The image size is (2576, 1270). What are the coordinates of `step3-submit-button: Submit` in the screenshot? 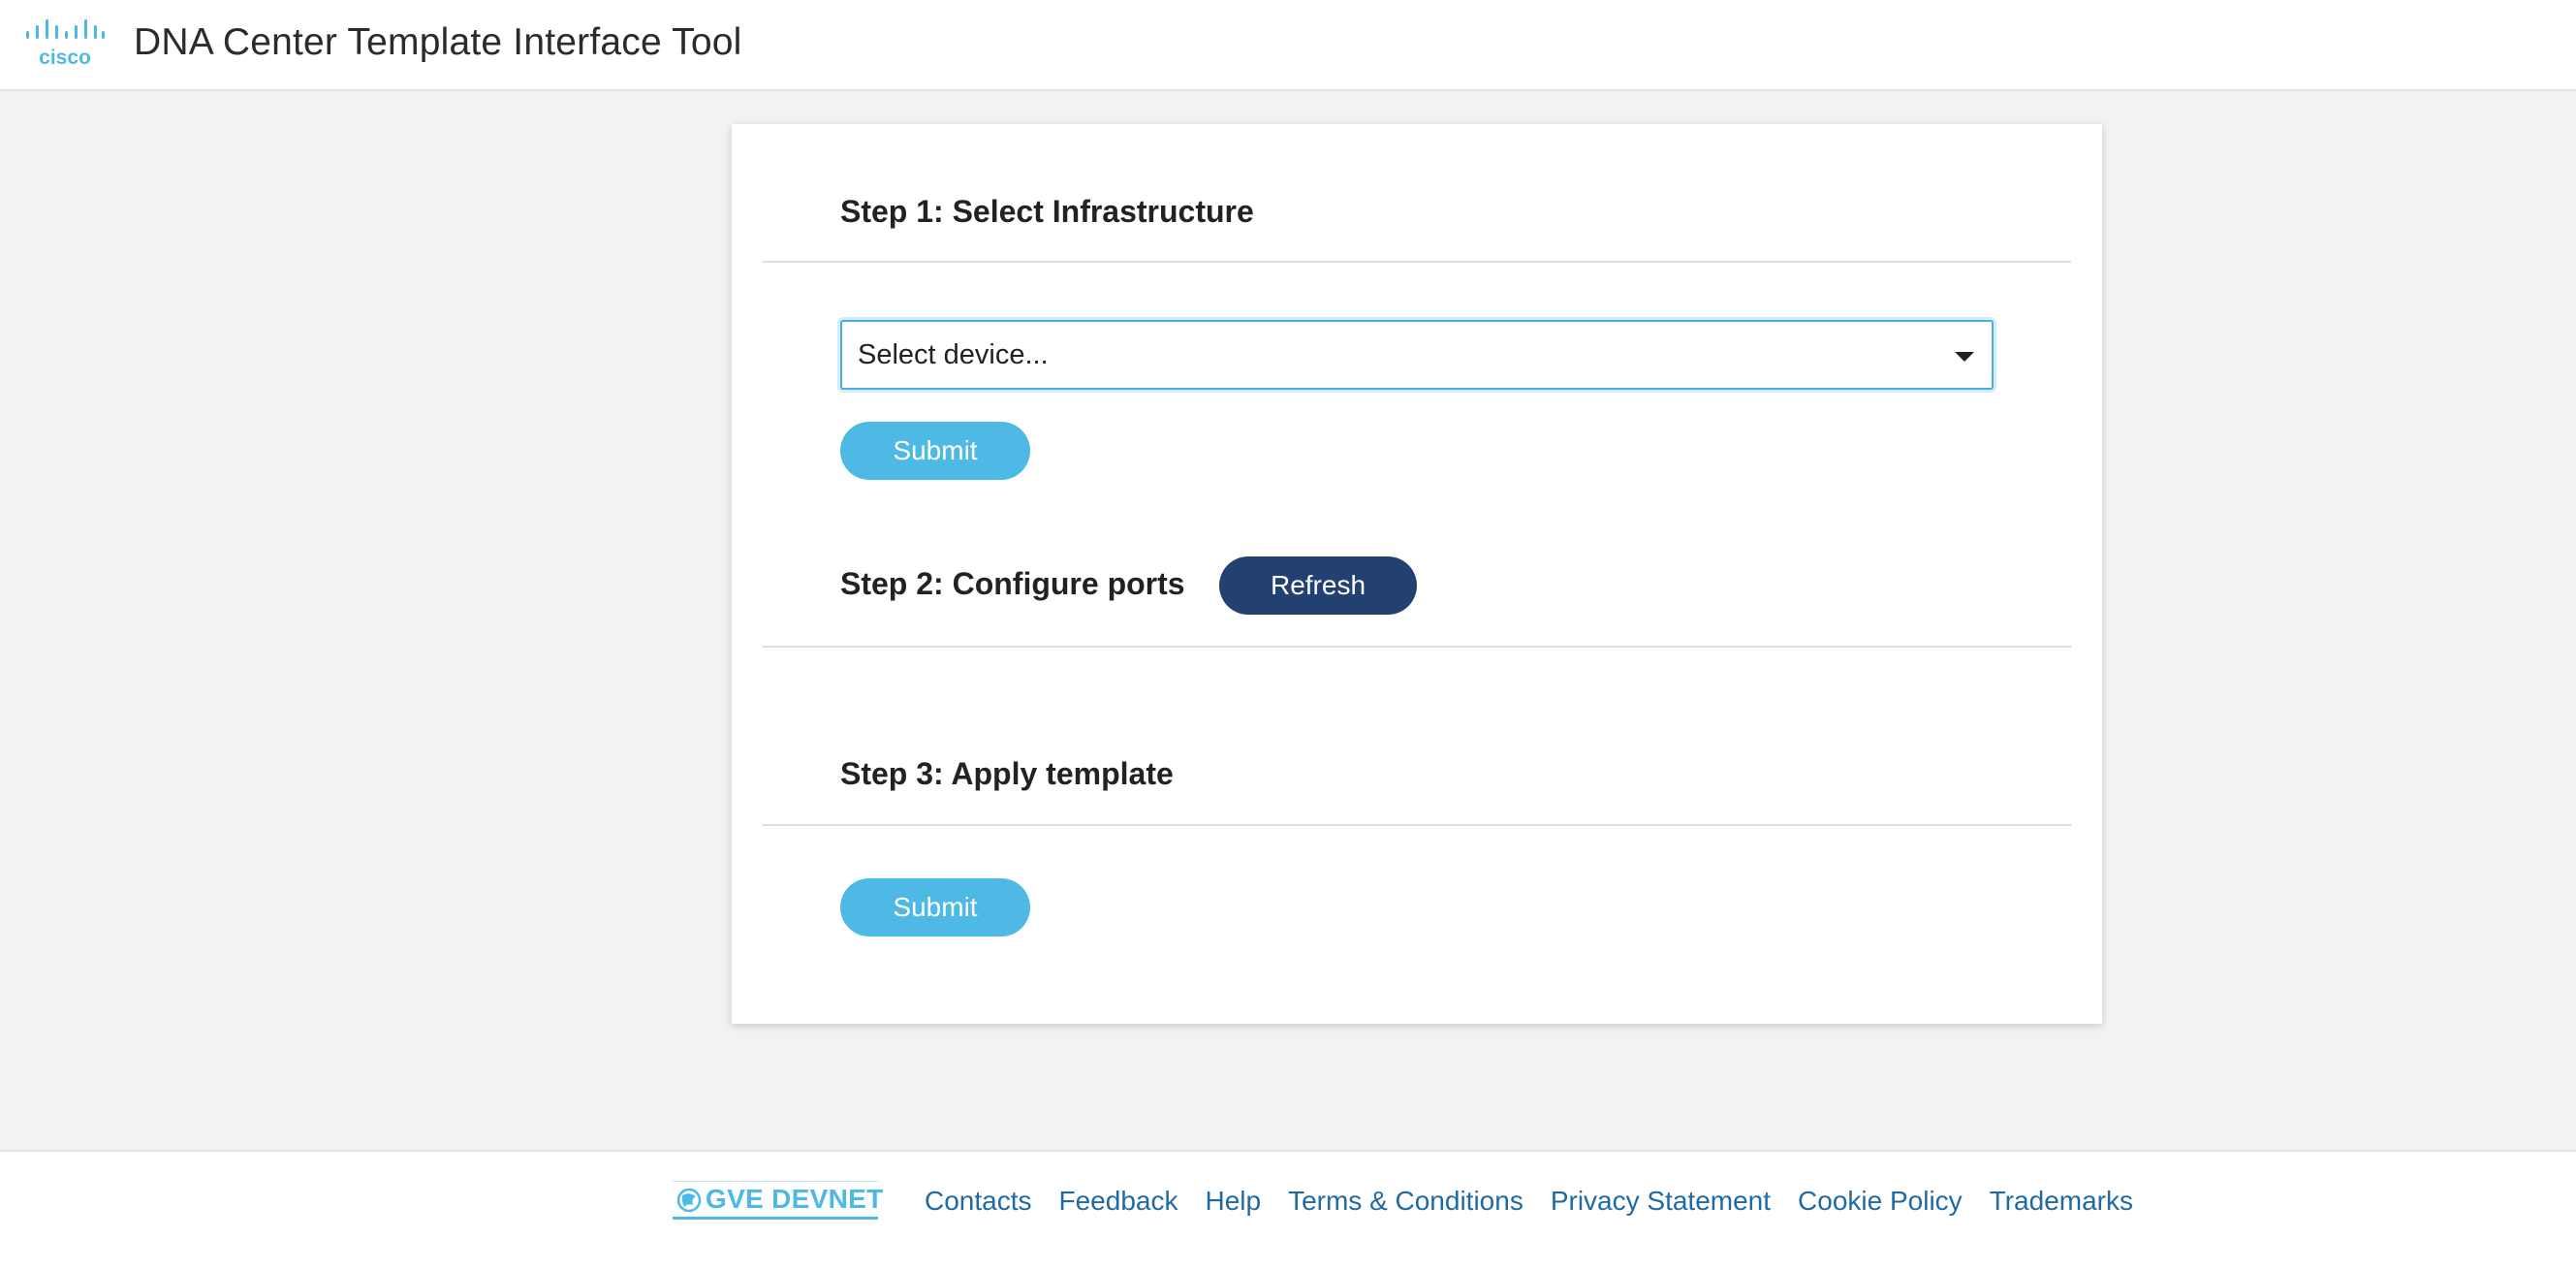 It's located at (935, 907).